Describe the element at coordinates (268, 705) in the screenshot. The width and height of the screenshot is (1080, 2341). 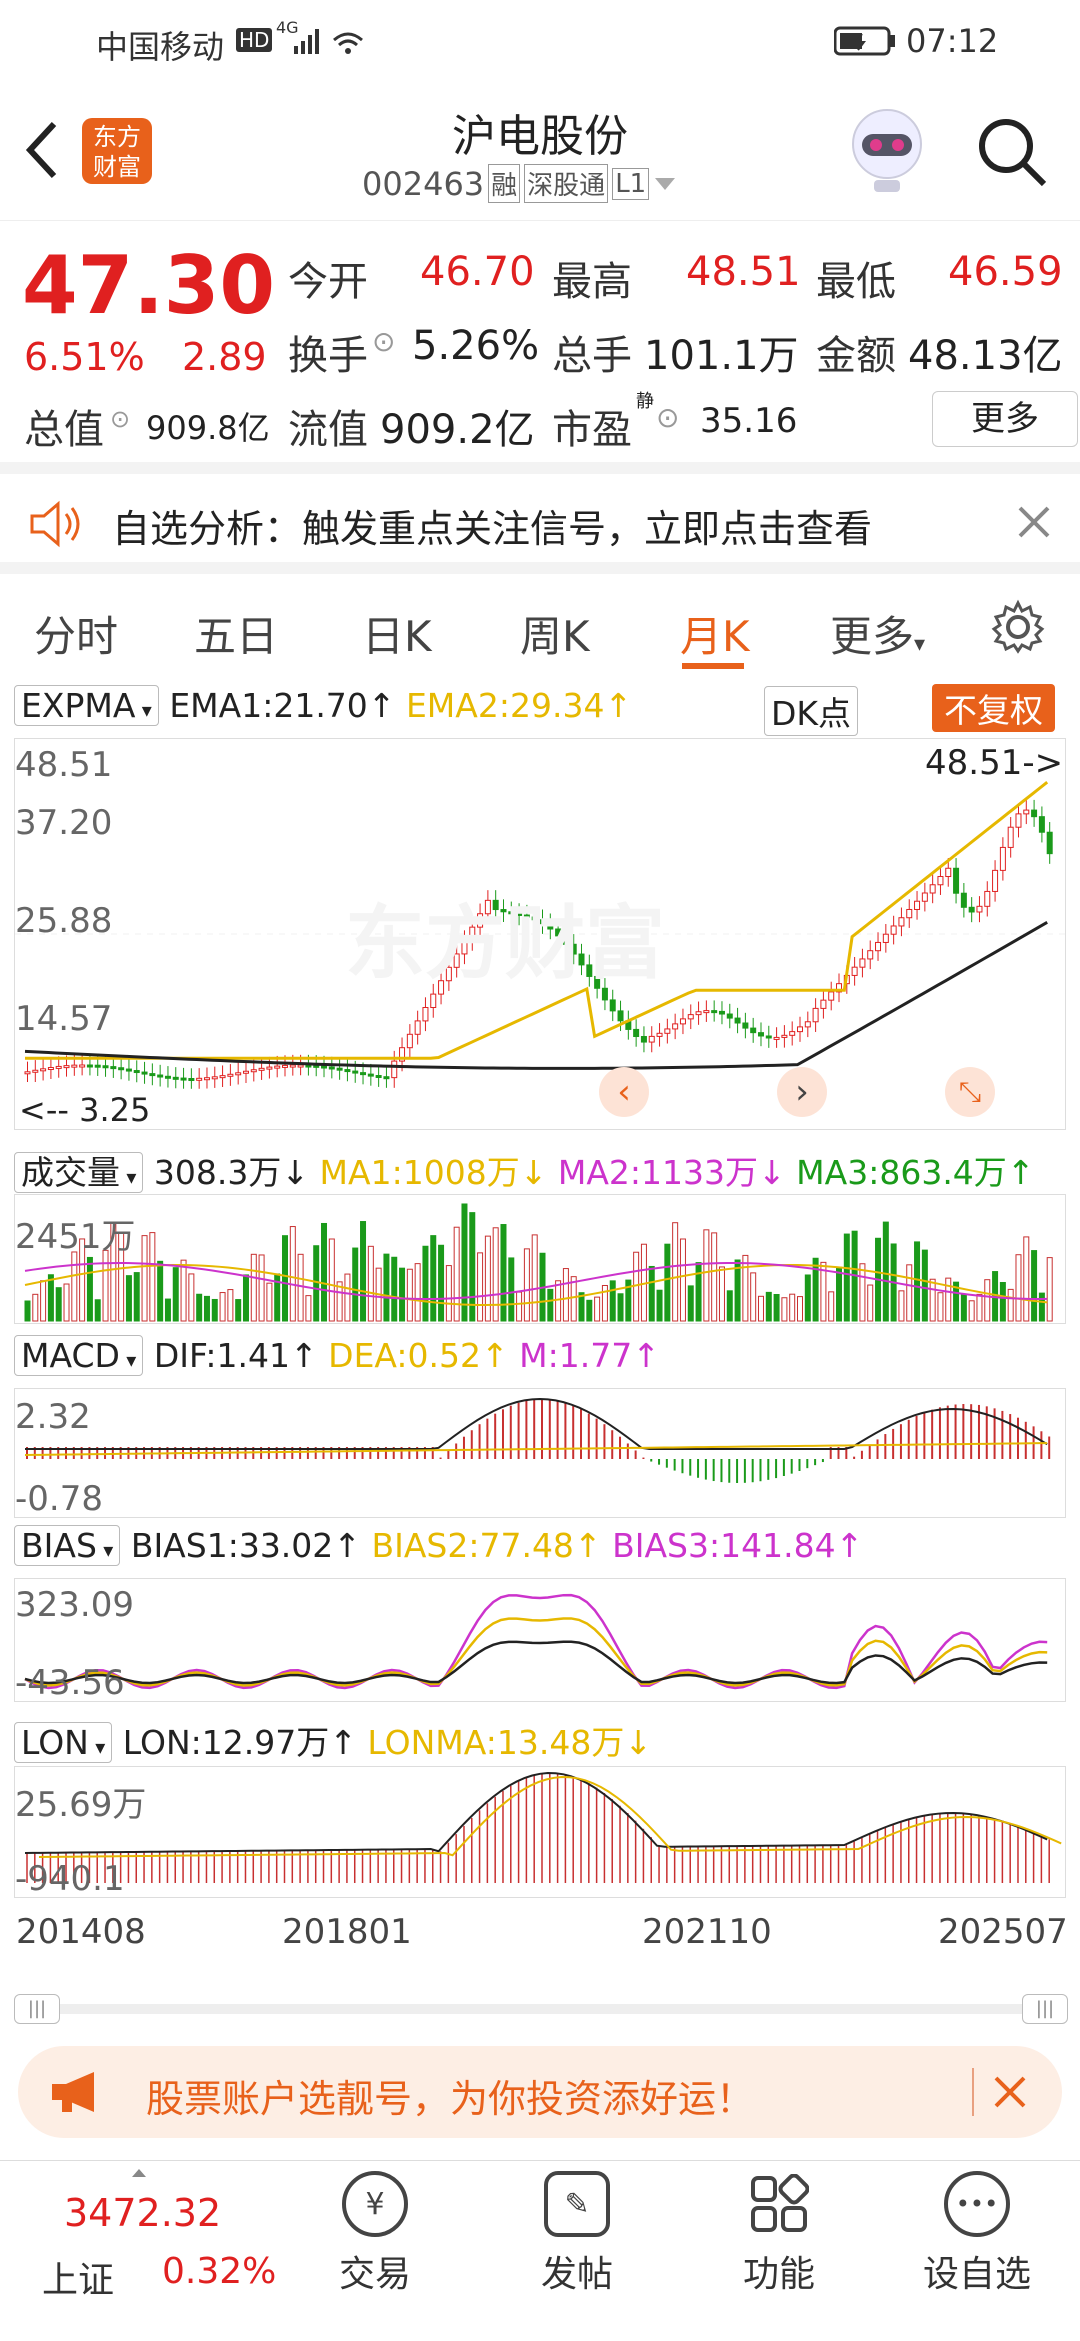
I see `ema1-value: EMA1:21.70` at that location.